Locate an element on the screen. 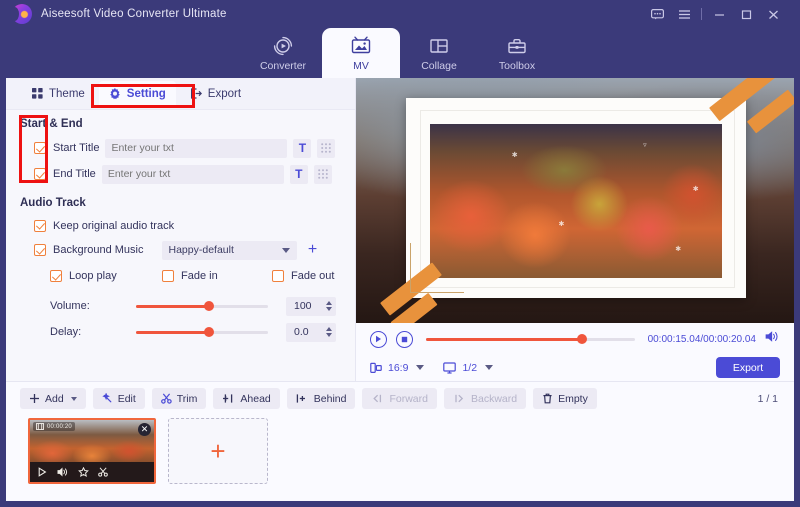 The width and height of the screenshot is (800, 507). add-button: Add is located at coordinates (53, 398).